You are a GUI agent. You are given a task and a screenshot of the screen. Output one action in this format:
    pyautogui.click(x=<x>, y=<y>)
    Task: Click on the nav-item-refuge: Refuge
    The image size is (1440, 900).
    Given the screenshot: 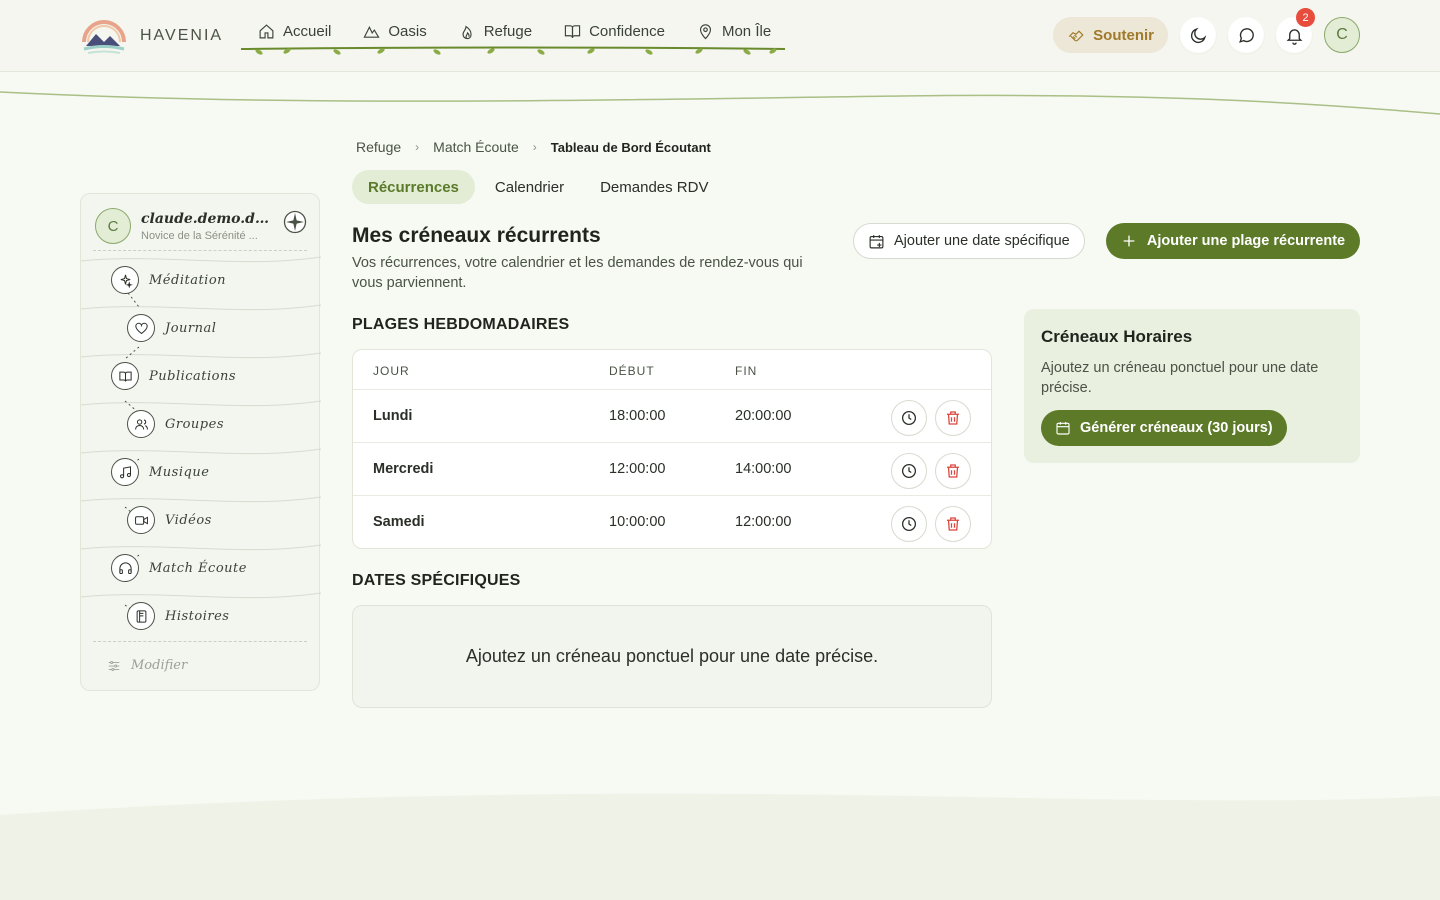 What is the action you would take?
    pyautogui.click(x=495, y=31)
    